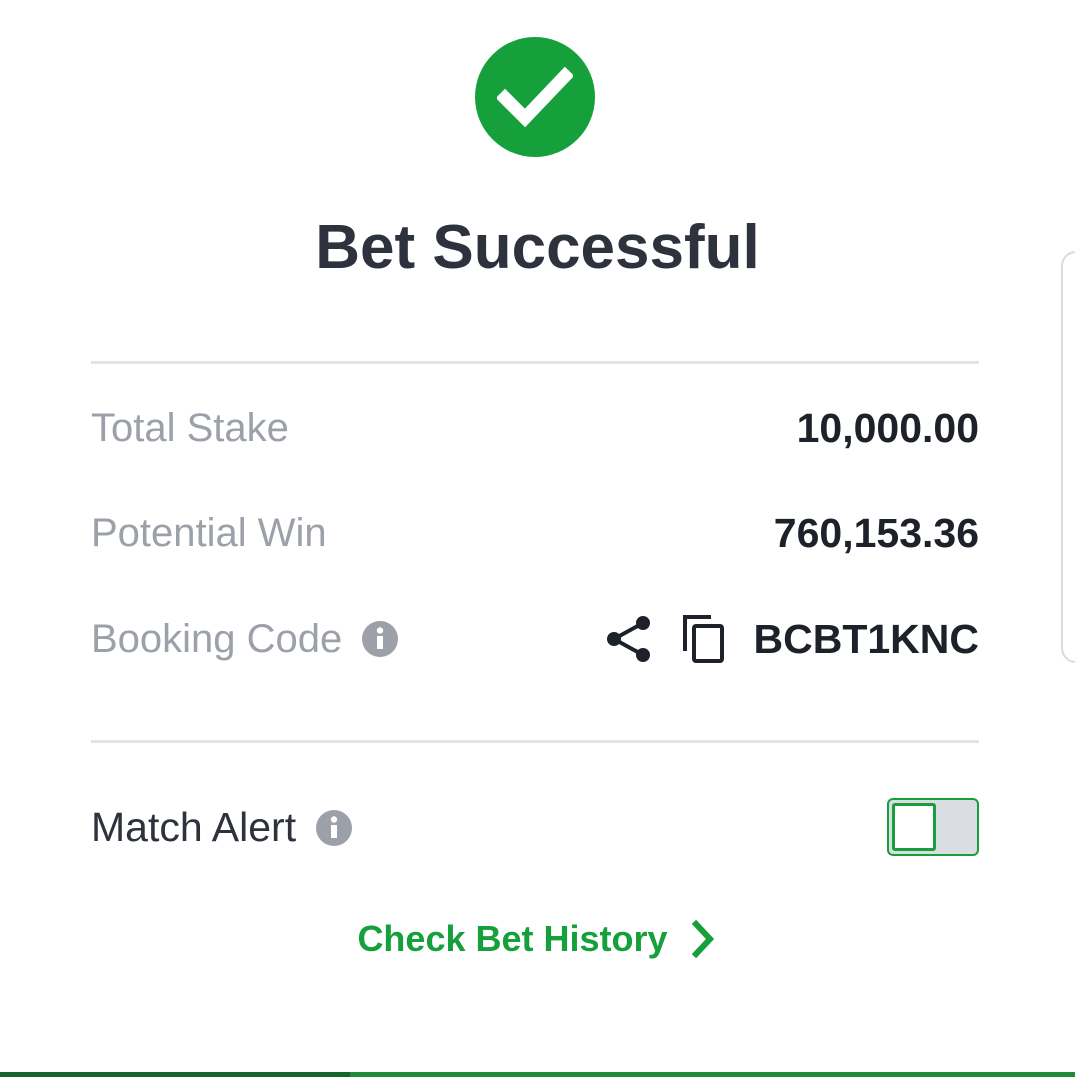  I want to click on copy-icon, so click(704, 639).